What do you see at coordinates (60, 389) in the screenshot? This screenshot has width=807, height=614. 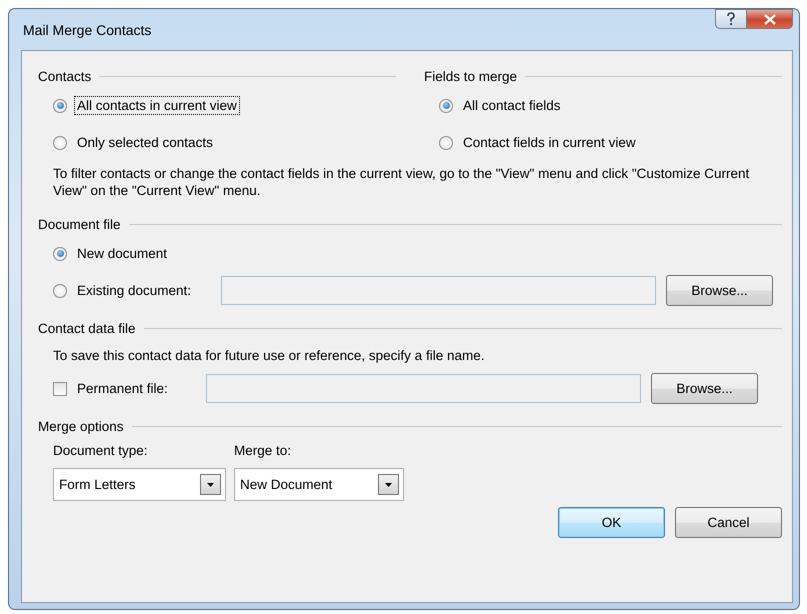 I see `checkbox` at bounding box center [60, 389].